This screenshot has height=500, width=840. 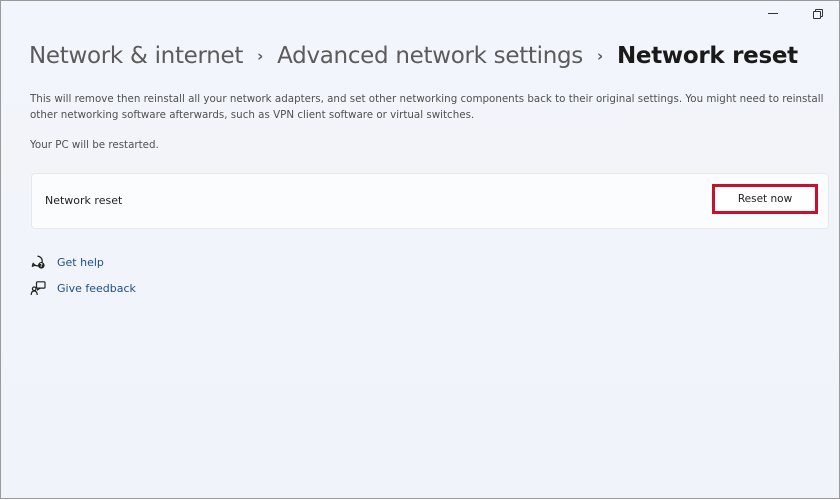 I want to click on reset-now-button: Reset now, so click(x=765, y=199).